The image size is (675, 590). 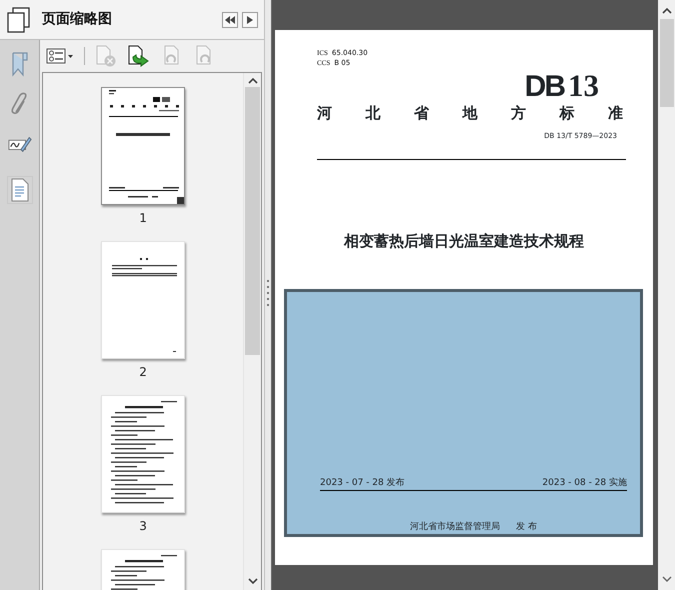 What do you see at coordinates (19, 19) in the screenshot?
I see `pages-panel-icon` at bounding box center [19, 19].